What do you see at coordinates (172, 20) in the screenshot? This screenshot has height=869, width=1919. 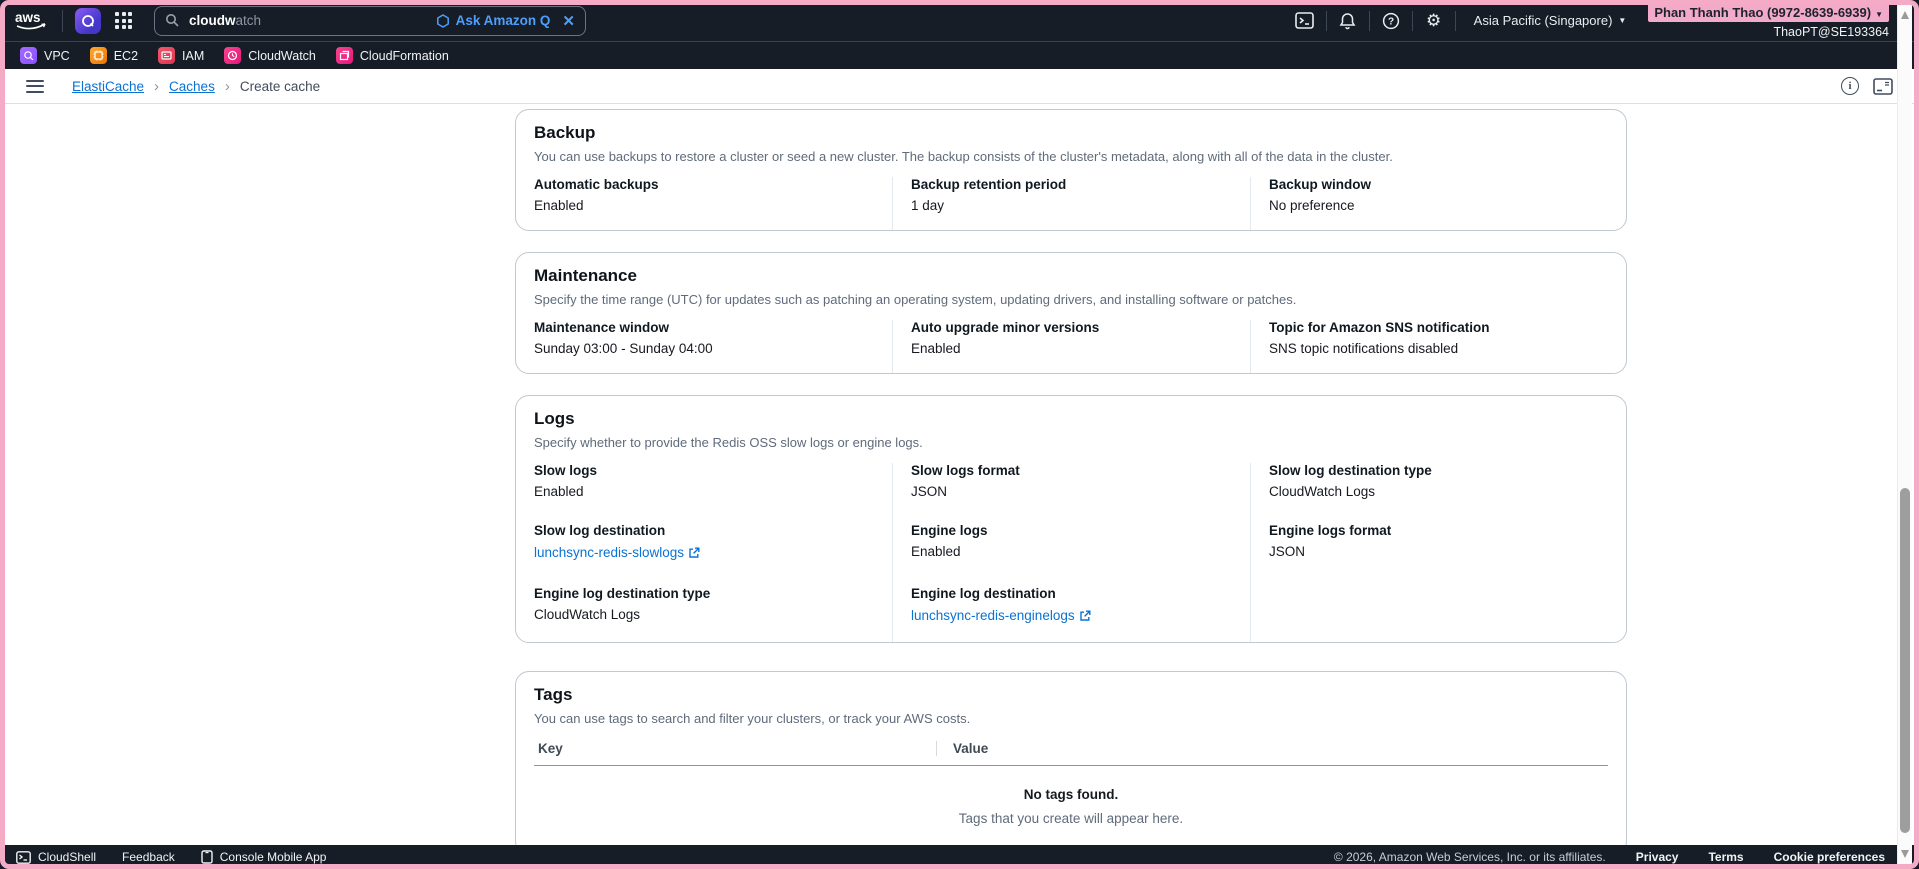 I see `search-icon` at bounding box center [172, 20].